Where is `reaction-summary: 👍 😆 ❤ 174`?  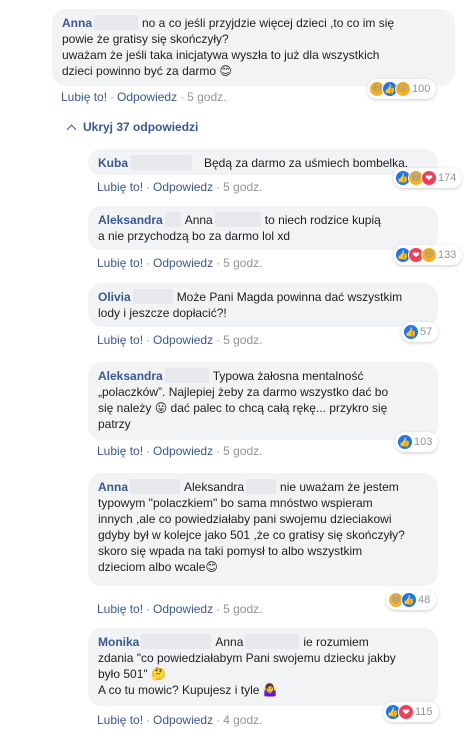 reaction-summary: 👍 😆 ❤ 174 is located at coordinates (428, 178).